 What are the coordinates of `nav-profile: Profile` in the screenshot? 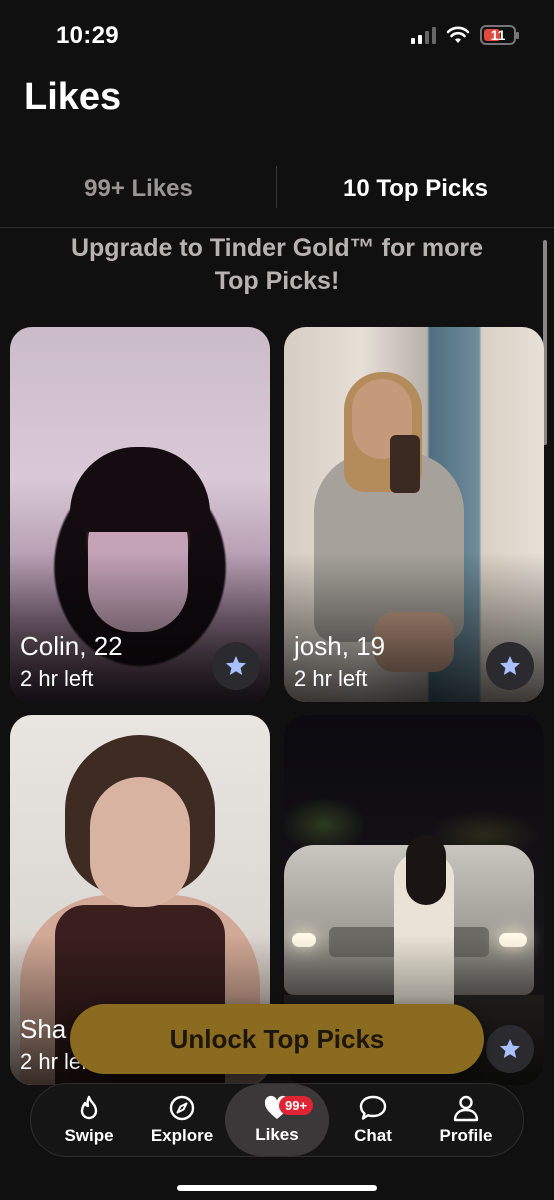 It's located at (466, 1120).